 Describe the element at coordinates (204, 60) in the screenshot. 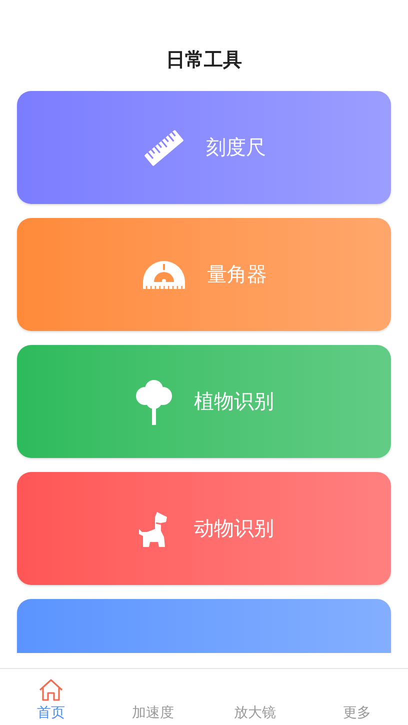

I see `page-title: 日常工具` at that location.